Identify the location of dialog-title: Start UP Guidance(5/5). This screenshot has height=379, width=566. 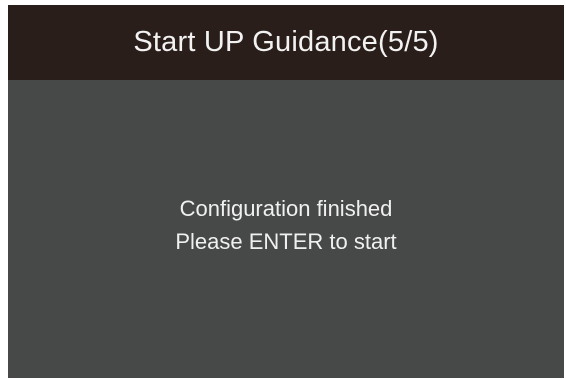
(286, 42).